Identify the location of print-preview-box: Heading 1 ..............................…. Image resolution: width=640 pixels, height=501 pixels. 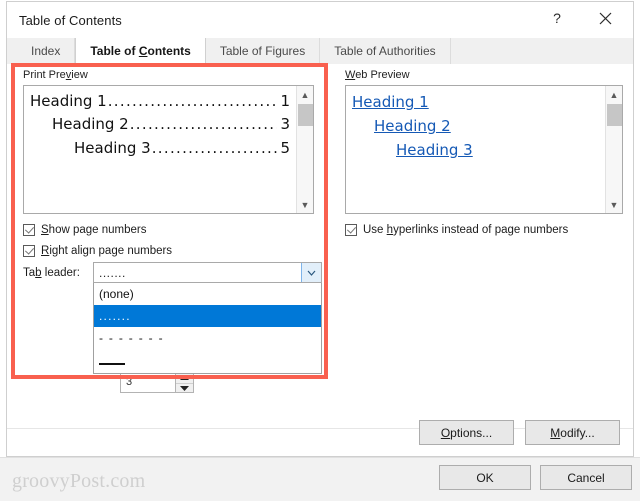
(168, 149).